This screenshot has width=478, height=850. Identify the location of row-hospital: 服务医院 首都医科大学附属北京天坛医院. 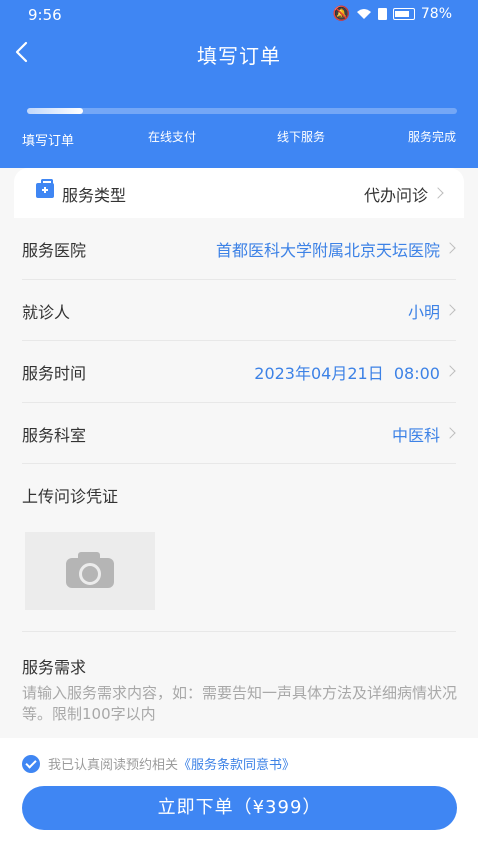
(239, 249).